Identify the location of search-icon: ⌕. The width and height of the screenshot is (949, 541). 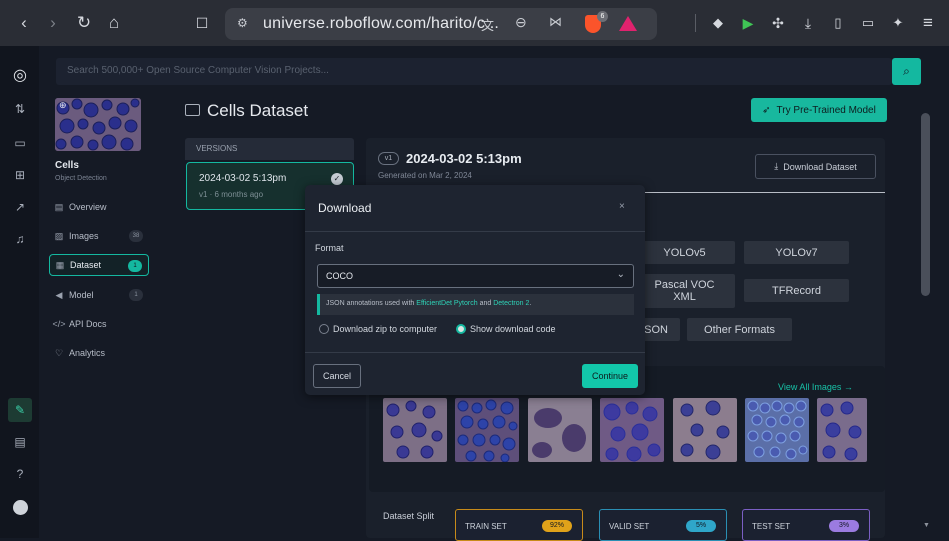
(906, 71).